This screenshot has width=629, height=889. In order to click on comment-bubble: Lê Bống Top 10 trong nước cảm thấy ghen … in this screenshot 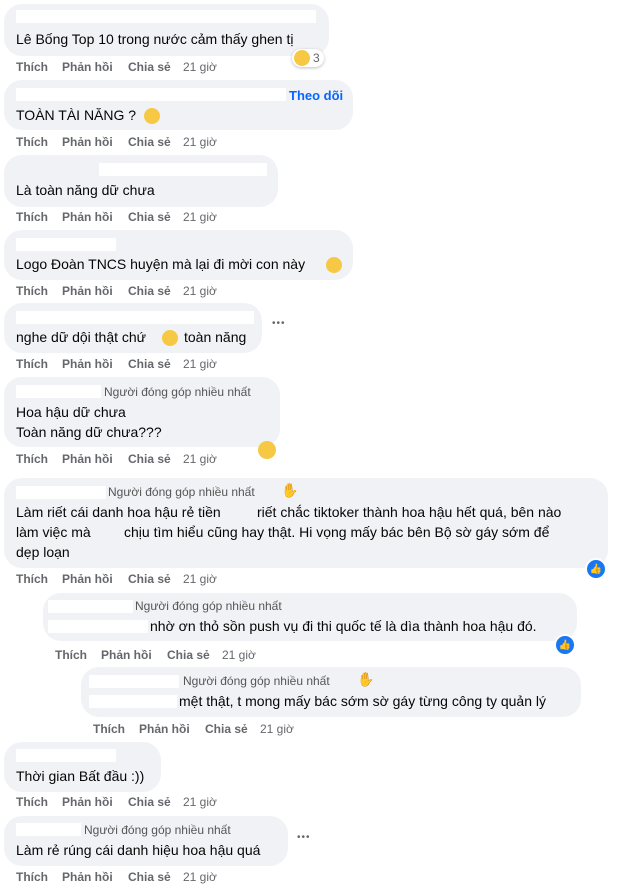, I will do `click(166, 30)`.